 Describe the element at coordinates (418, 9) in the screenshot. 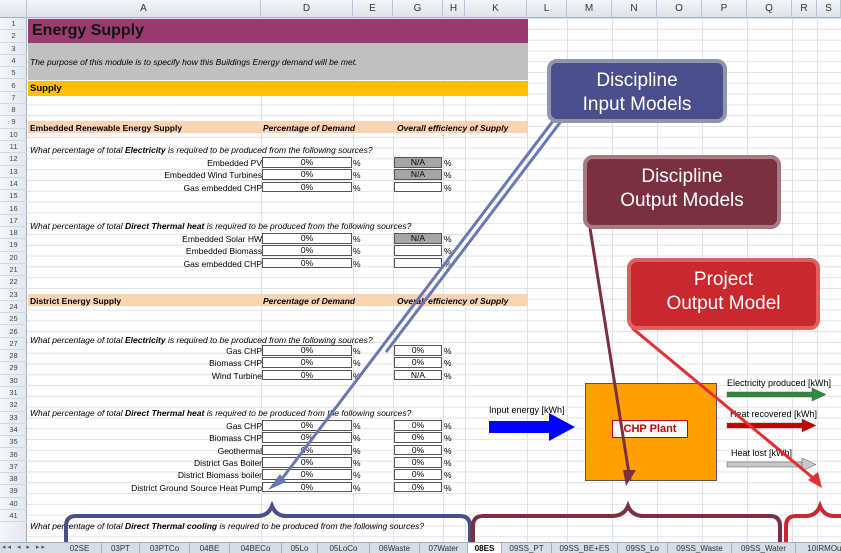

I see `column-header: G` at that location.